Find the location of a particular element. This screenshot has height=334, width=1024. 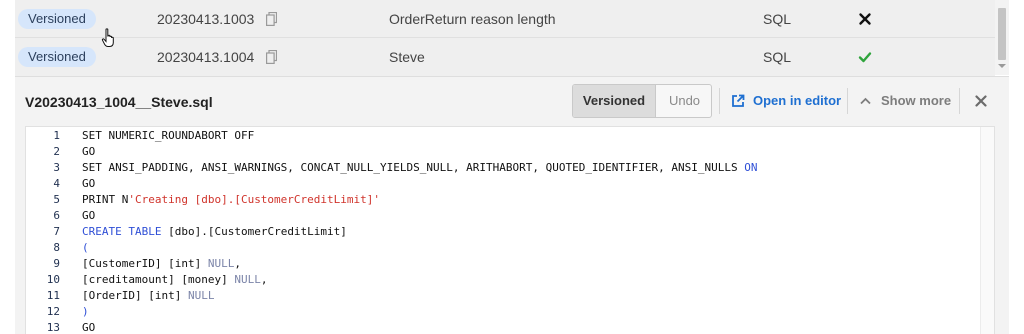

code-line: 4 GO is located at coordinates (510, 184).